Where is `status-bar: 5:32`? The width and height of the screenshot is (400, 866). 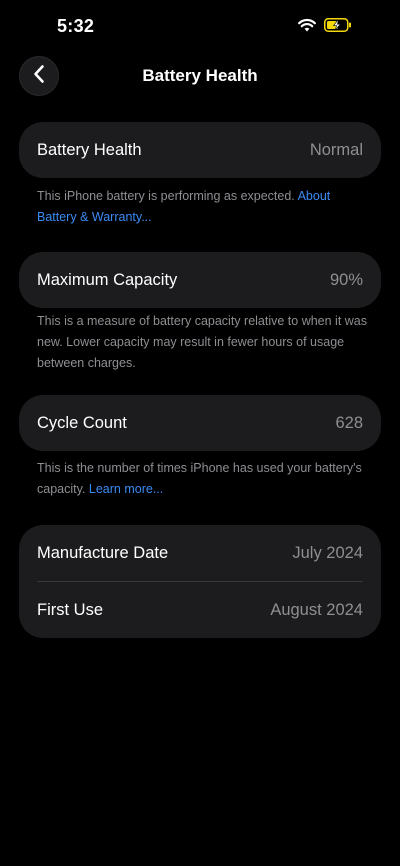 status-bar: 5:32 is located at coordinates (200, 26).